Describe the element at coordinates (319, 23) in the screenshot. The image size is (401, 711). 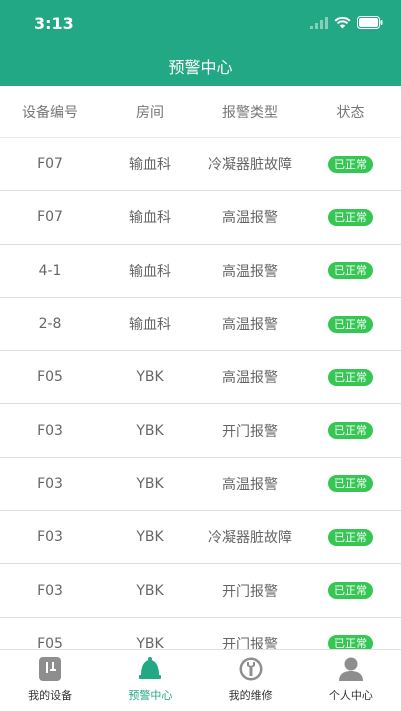
I see `cellular-icon` at that location.